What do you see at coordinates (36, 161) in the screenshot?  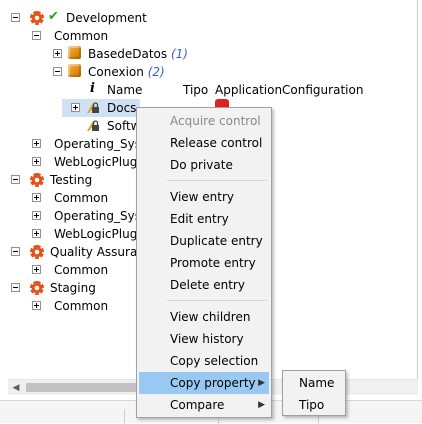 I see `expand-toggle-weblogicplugin` at bounding box center [36, 161].